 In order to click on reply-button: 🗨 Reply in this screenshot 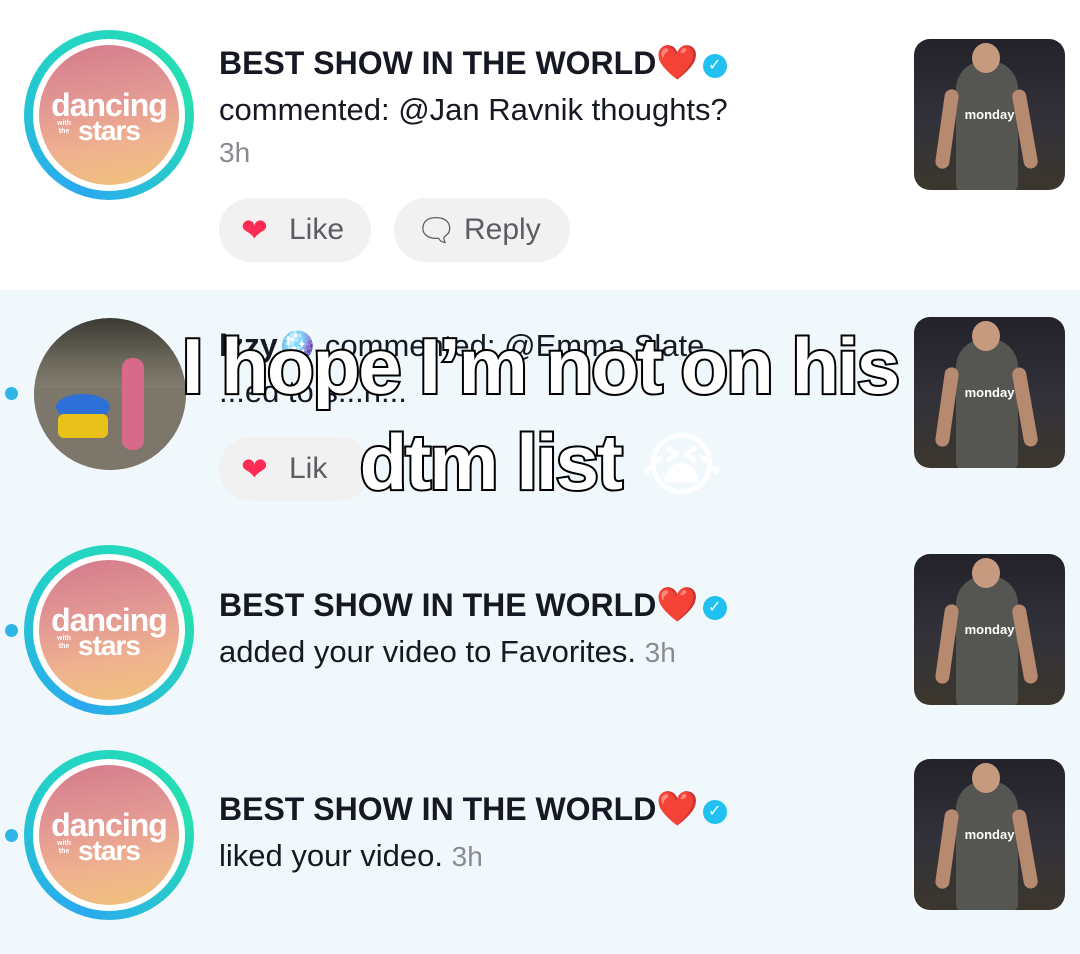, I will do `click(482, 230)`.